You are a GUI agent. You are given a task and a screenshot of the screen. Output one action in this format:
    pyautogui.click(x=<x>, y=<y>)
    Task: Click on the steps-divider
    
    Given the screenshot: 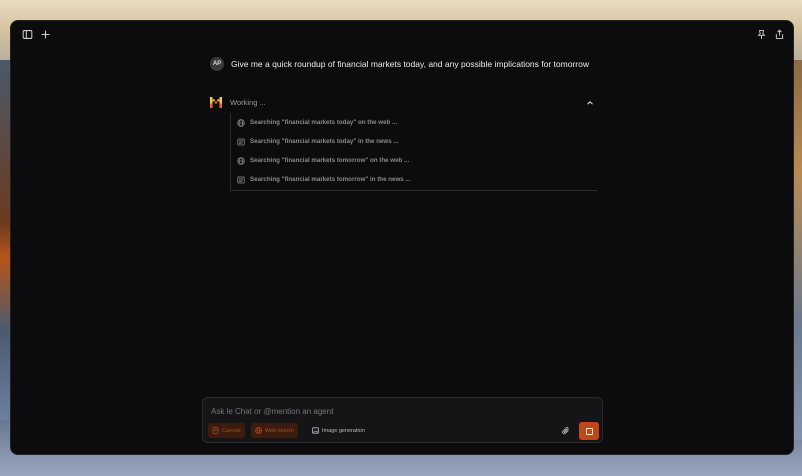 What is the action you would take?
    pyautogui.click(x=414, y=190)
    